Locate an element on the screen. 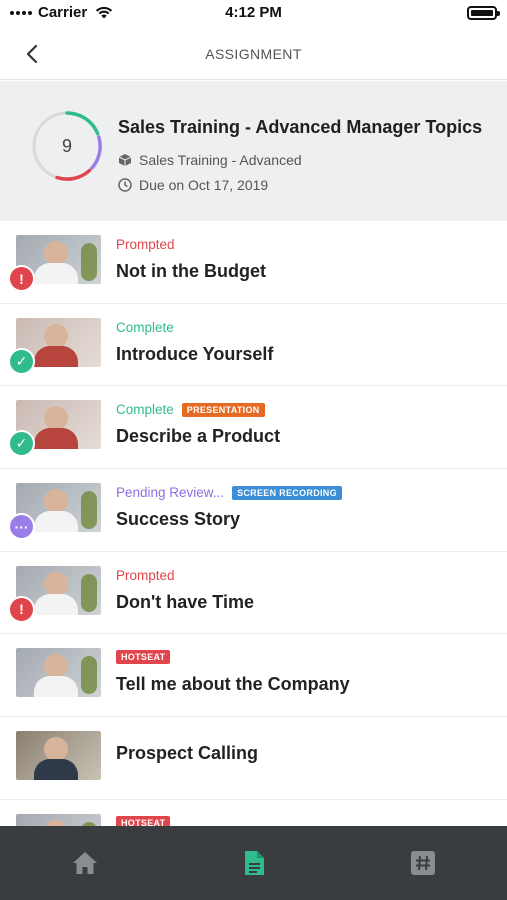 The height and width of the screenshot is (900, 507). cube-icon is located at coordinates (125, 160).